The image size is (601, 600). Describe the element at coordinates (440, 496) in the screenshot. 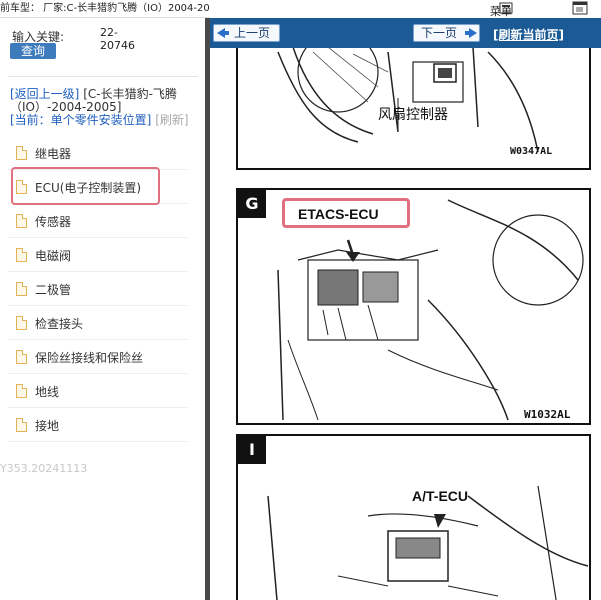

I see `at-ecu-label: A/T-ECU` at that location.